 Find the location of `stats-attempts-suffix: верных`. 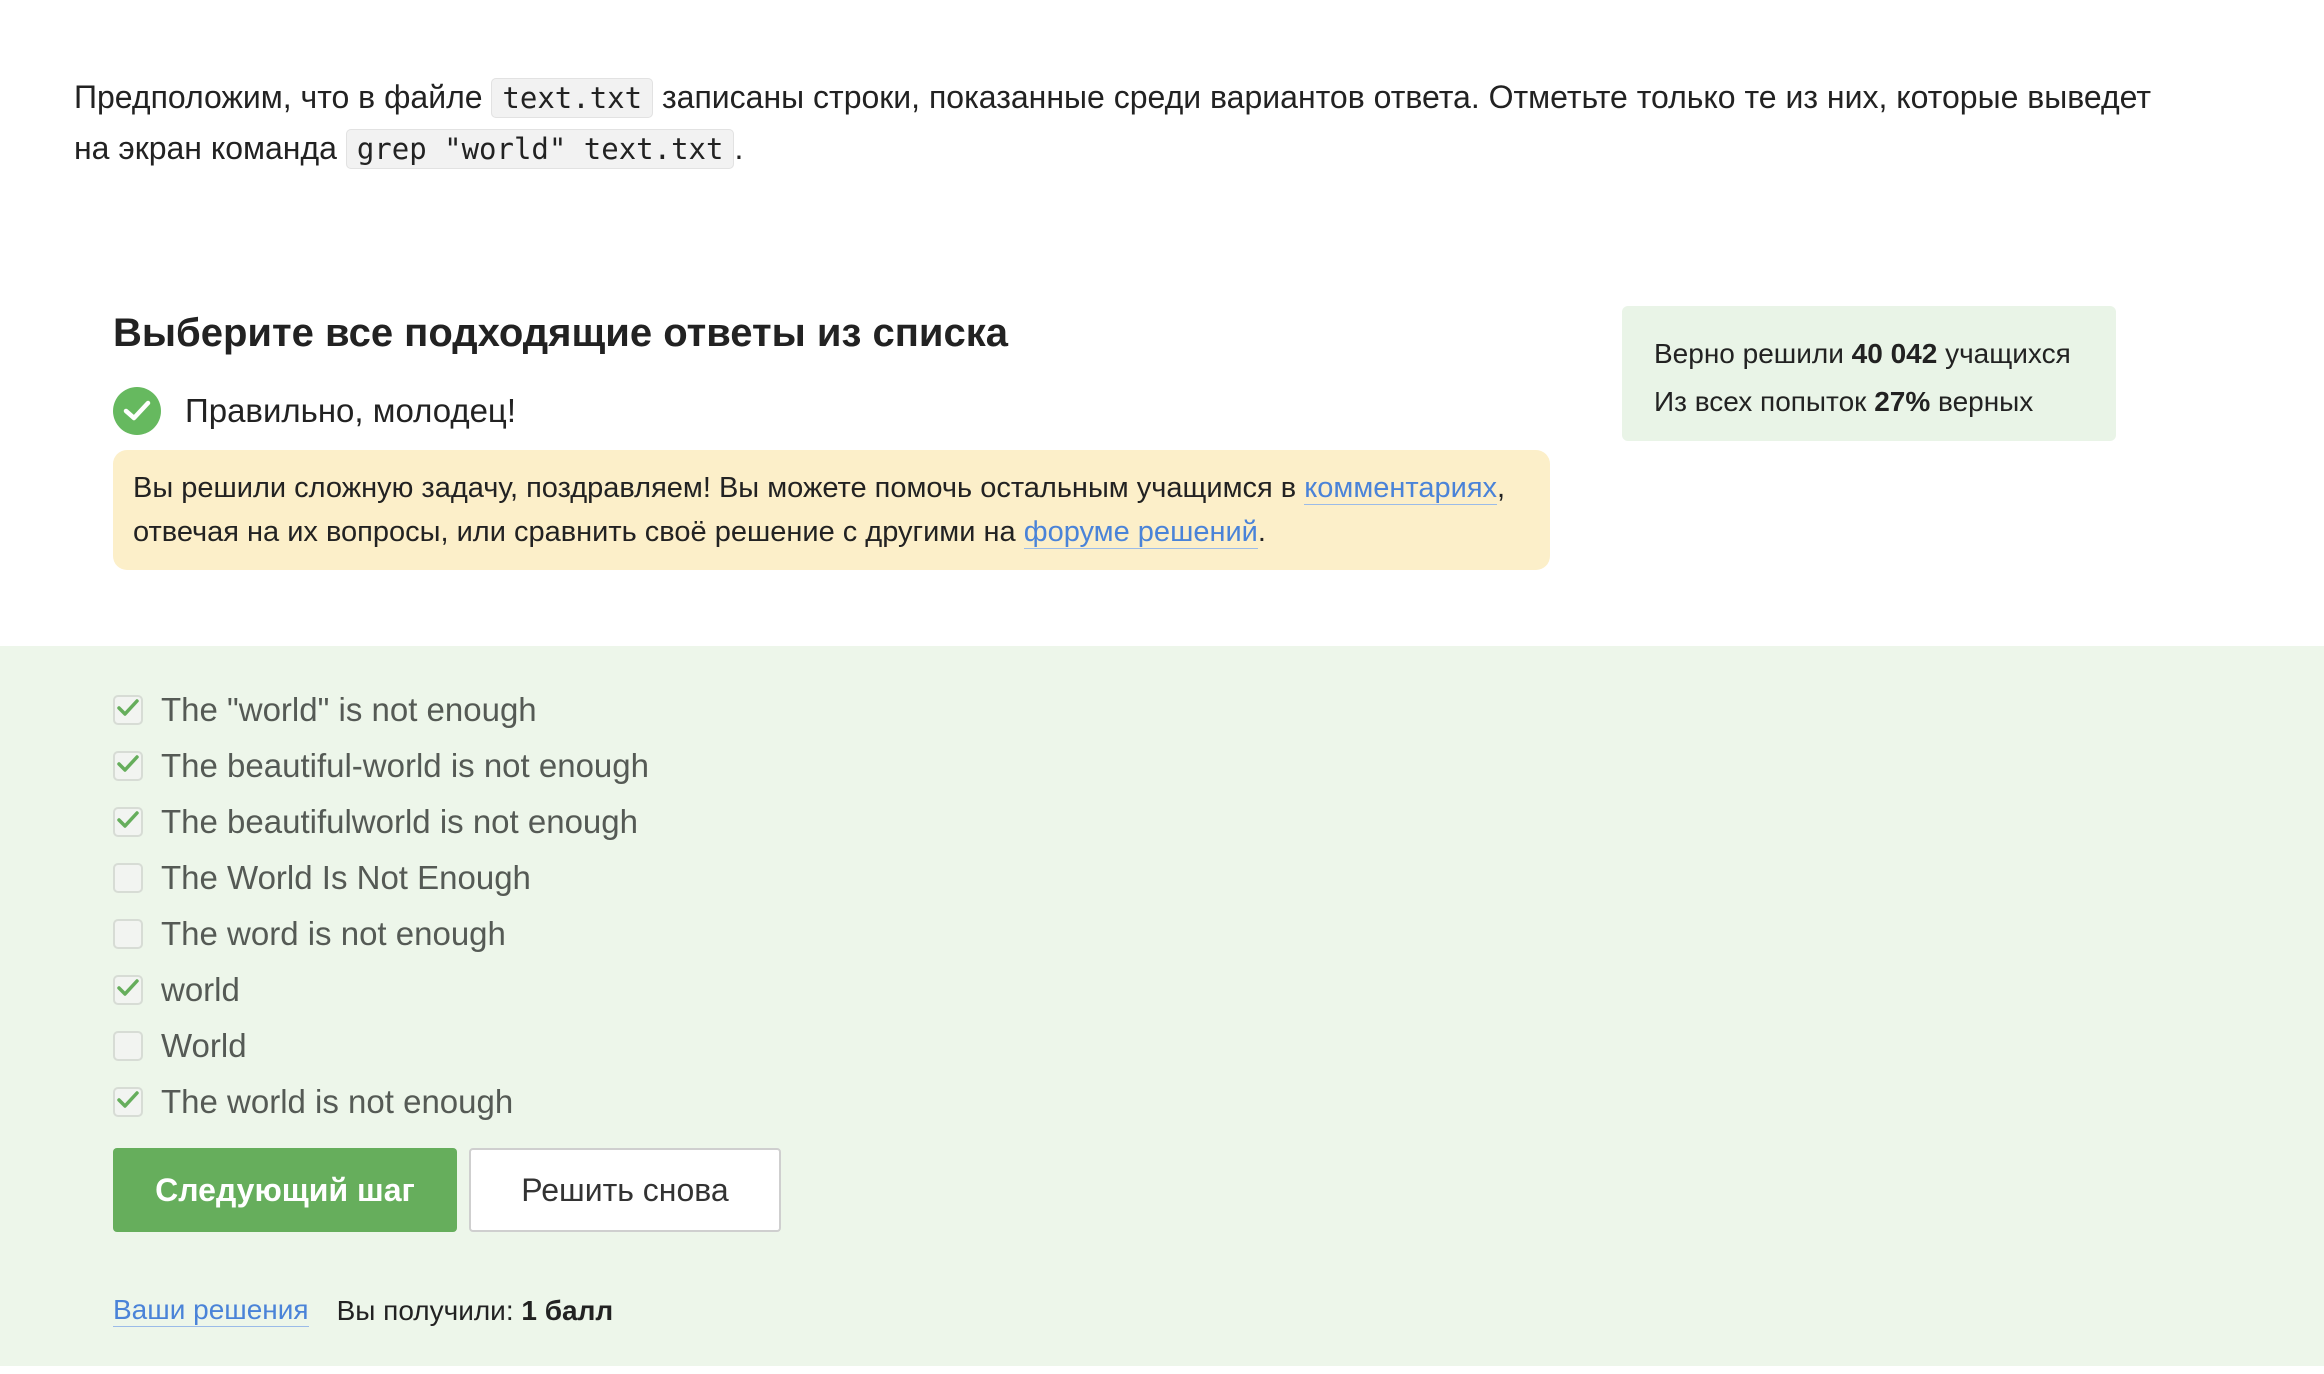

stats-attempts-suffix: верных is located at coordinates (1986, 401).